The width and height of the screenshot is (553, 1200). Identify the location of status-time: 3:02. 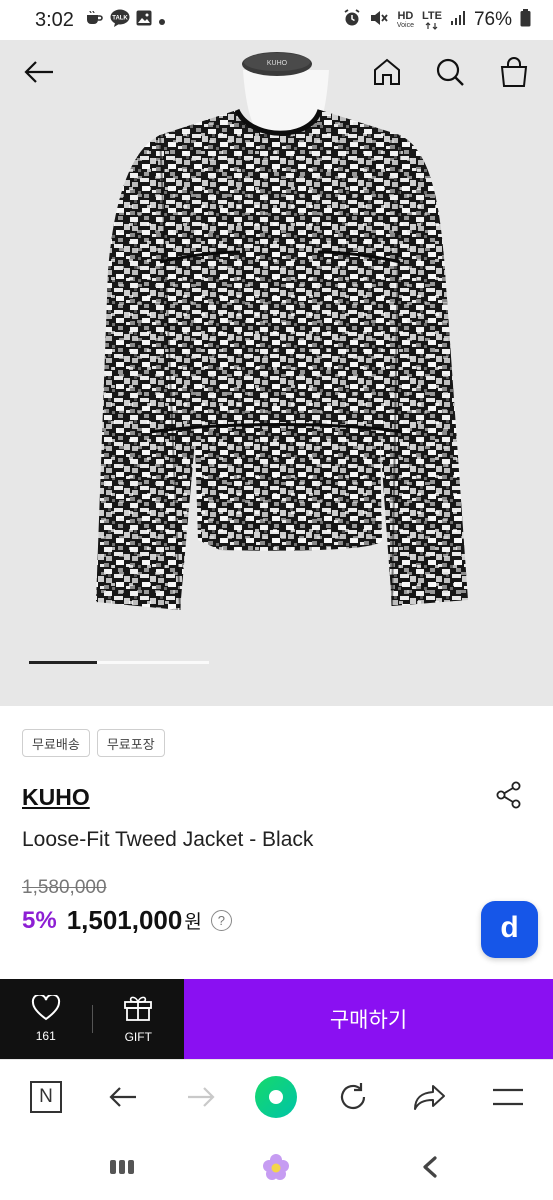
(54, 19).